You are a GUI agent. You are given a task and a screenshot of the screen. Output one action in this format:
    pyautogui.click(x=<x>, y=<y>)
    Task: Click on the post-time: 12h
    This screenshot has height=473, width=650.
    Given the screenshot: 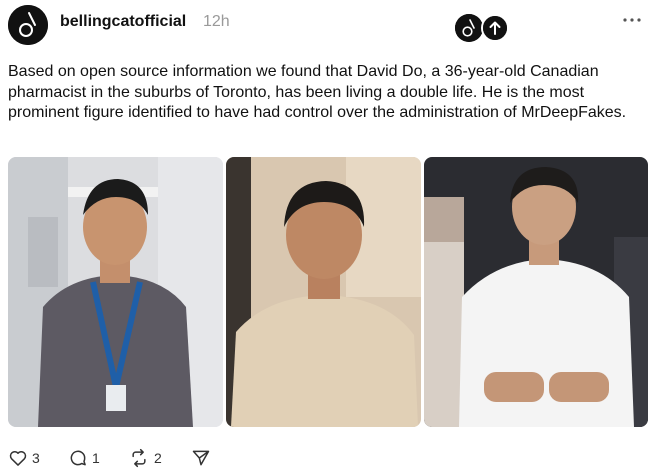 What is the action you would take?
    pyautogui.click(x=216, y=21)
    